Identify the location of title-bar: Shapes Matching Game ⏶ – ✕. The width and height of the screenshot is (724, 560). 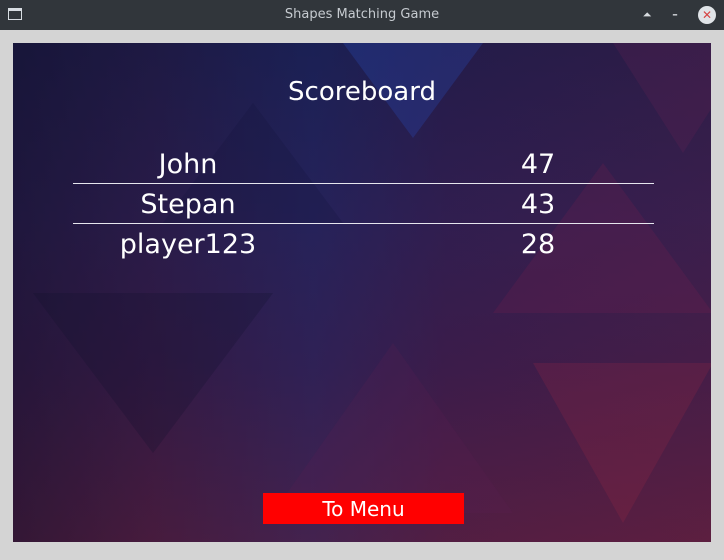
(362, 15).